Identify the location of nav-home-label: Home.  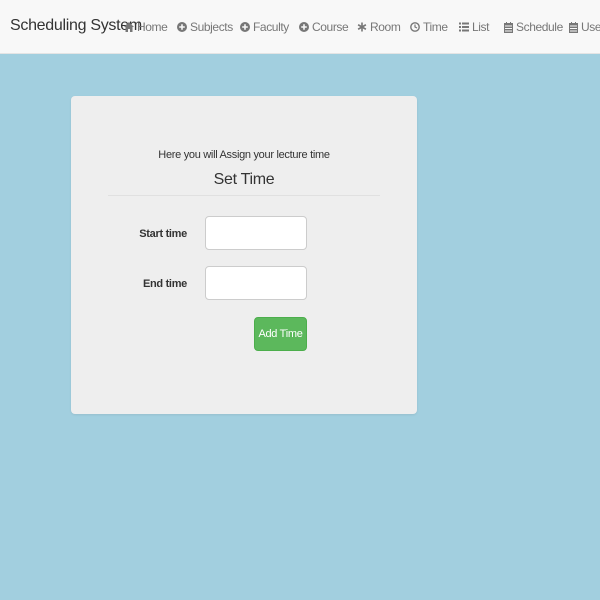
(152, 27).